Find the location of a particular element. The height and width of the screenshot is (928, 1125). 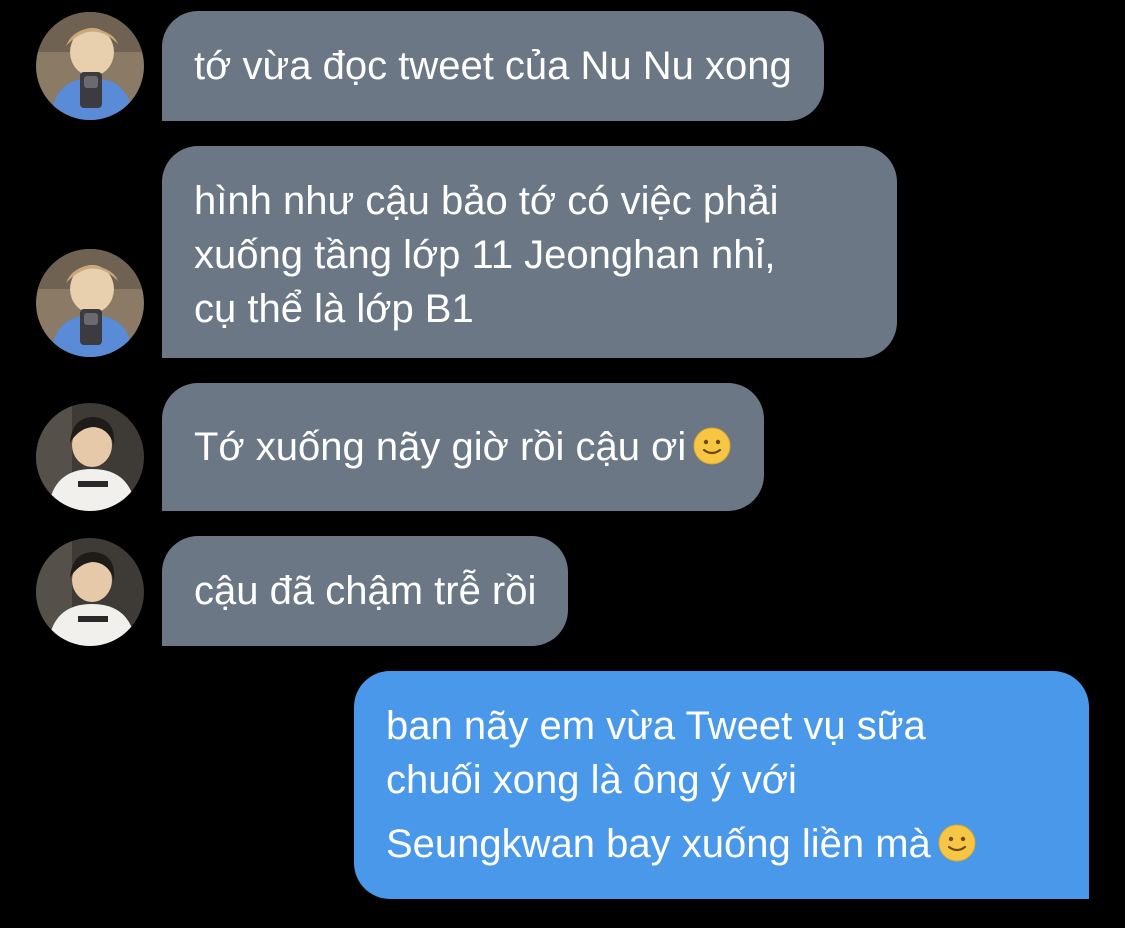

message-line: Tớ xuống nãy giờ rồi cậu ơi is located at coordinates (463, 447).